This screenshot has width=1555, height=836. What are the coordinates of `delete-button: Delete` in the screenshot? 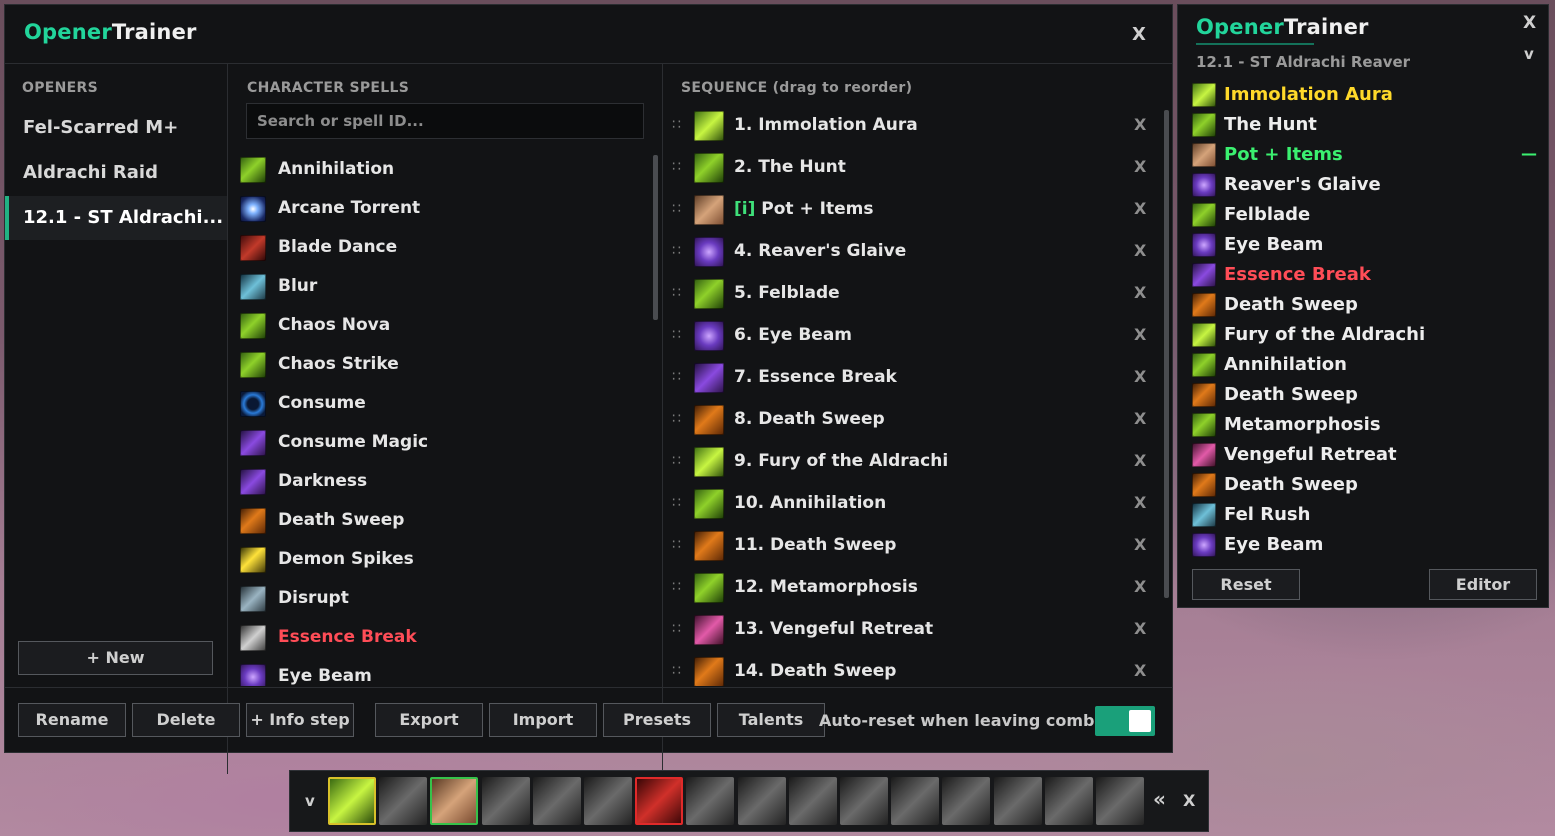 It's located at (186, 720).